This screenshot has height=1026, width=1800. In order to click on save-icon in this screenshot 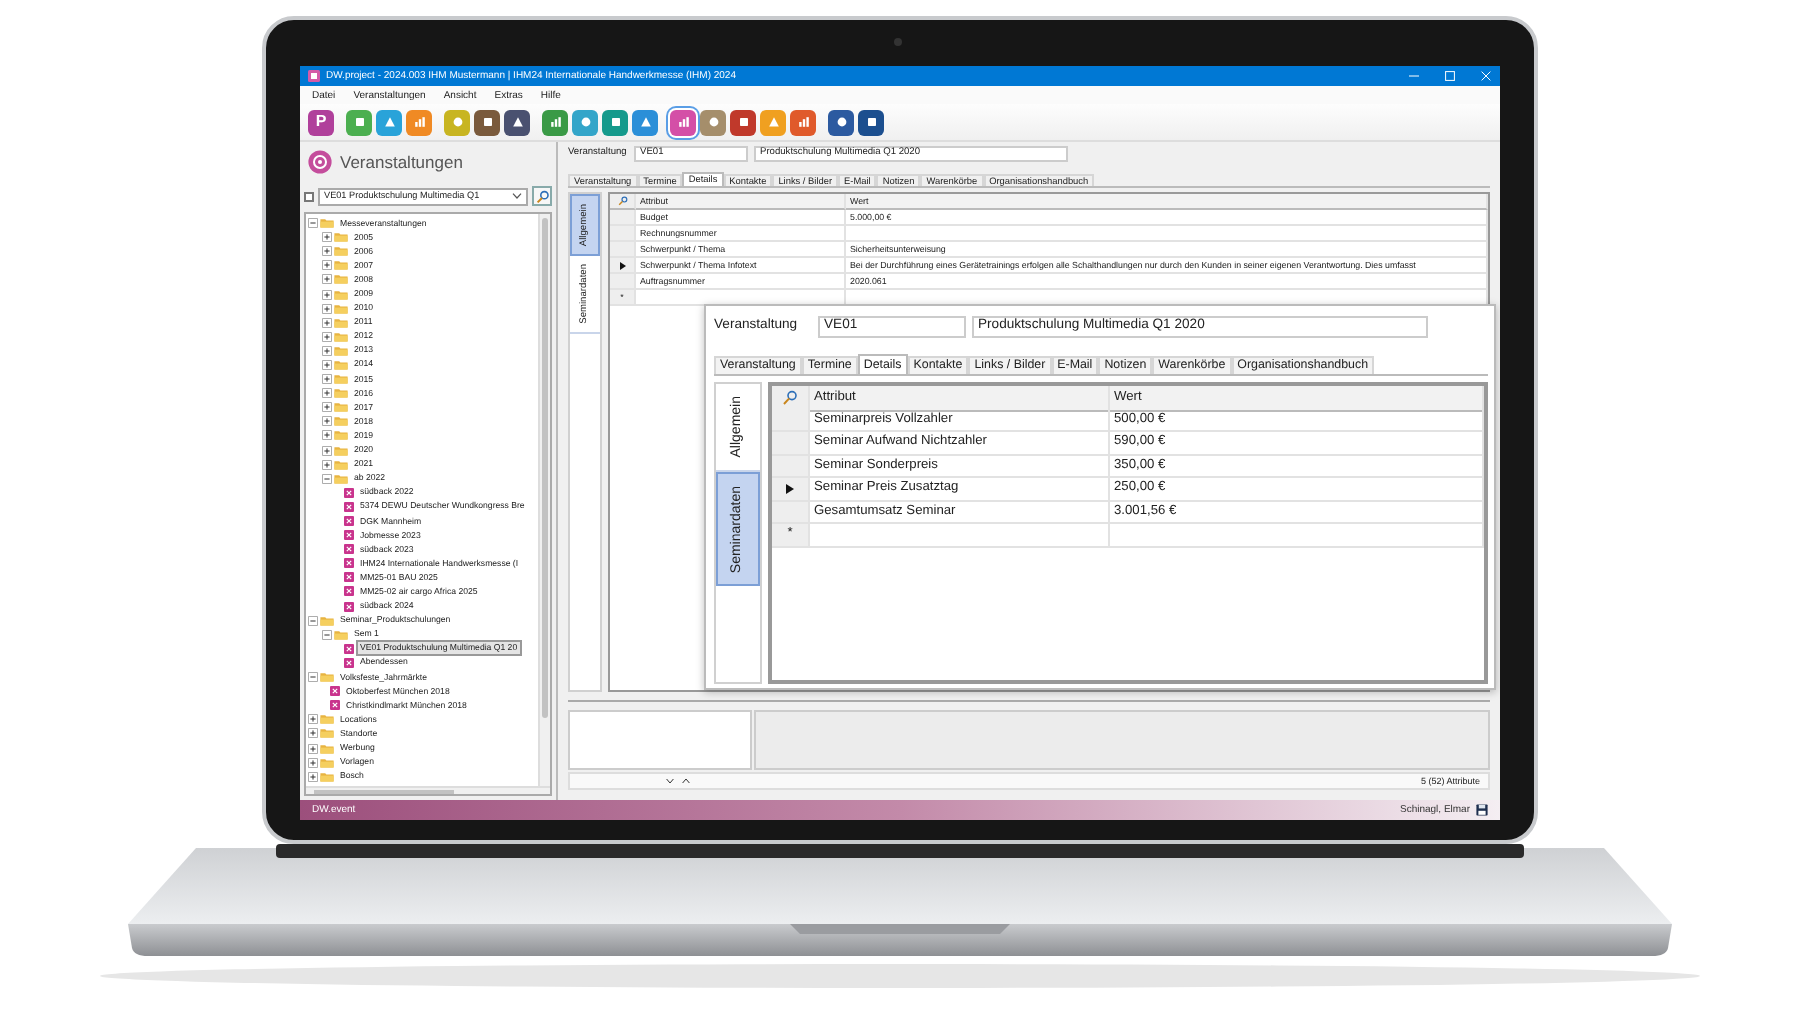, I will do `click(1482, 810)`.